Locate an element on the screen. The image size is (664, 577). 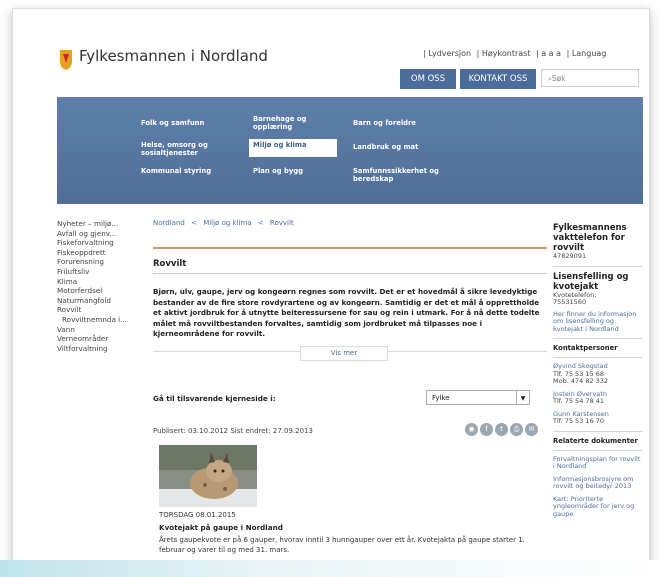
vakttelefon-number: 47829091 is located at coordinates (570, 256).